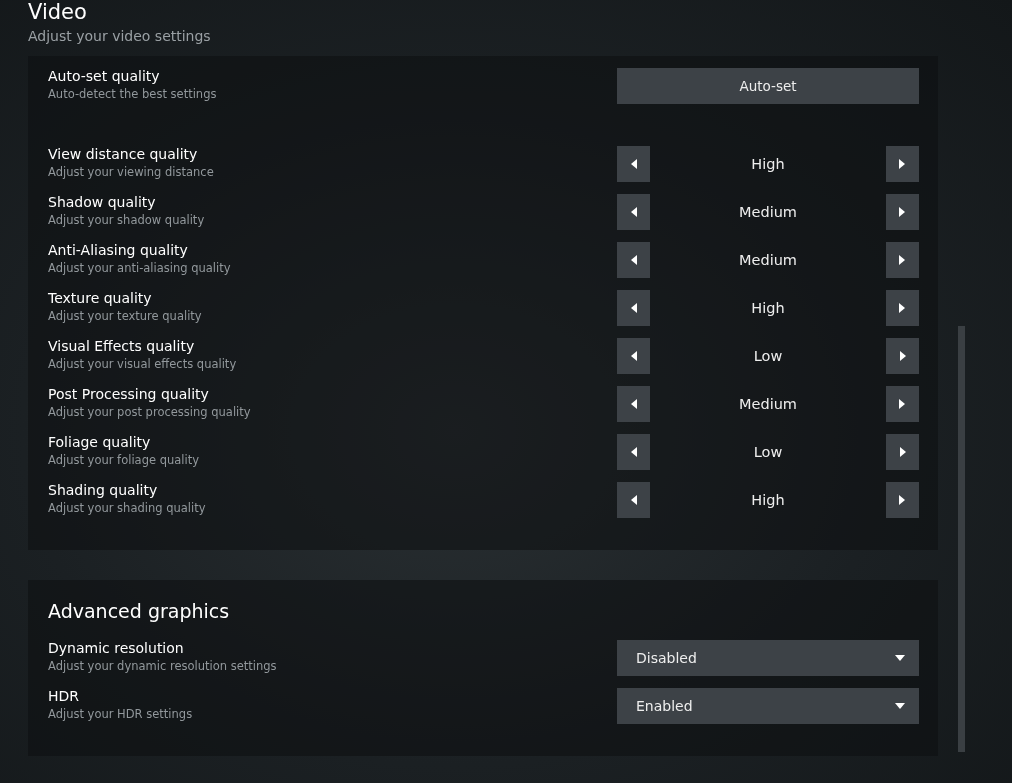 This screenshot has width=1012, height=783. I want to click on setting-description: Adjust your dynamic resolution settings, so click(162, 666).